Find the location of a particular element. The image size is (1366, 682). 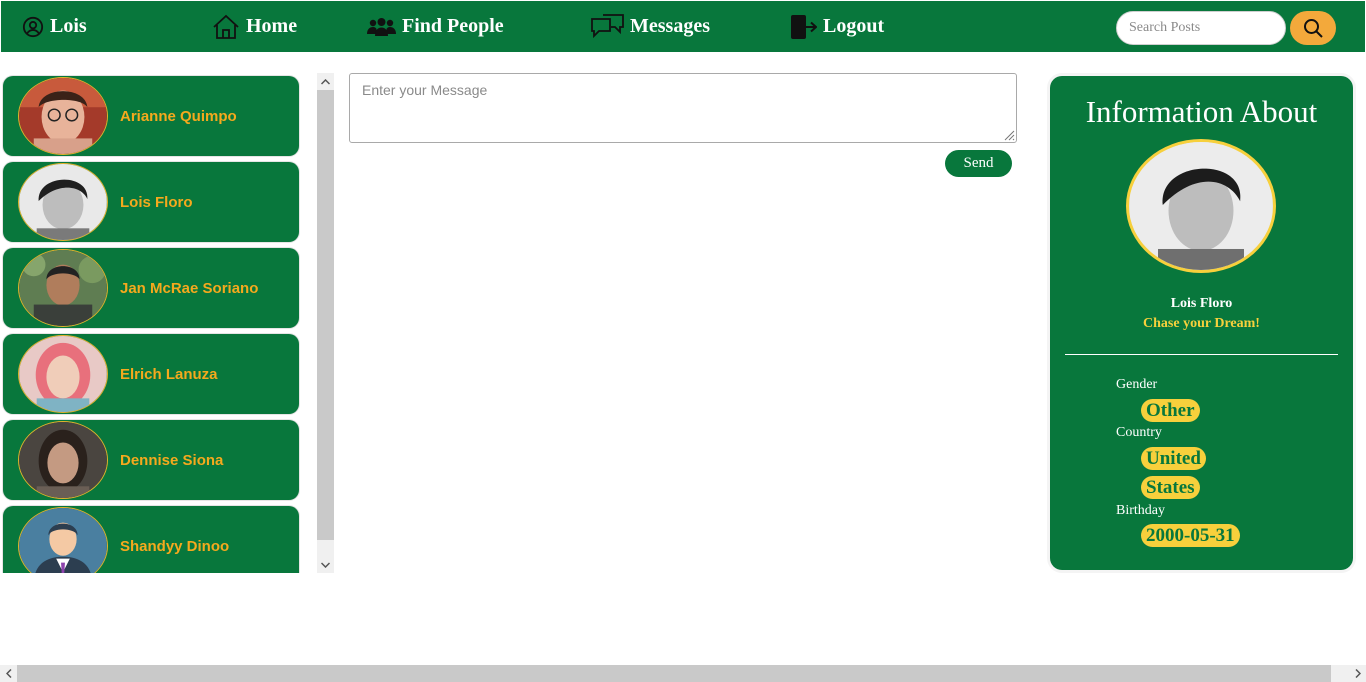

nav-home-label: Home is located at coordinates (272, 26).